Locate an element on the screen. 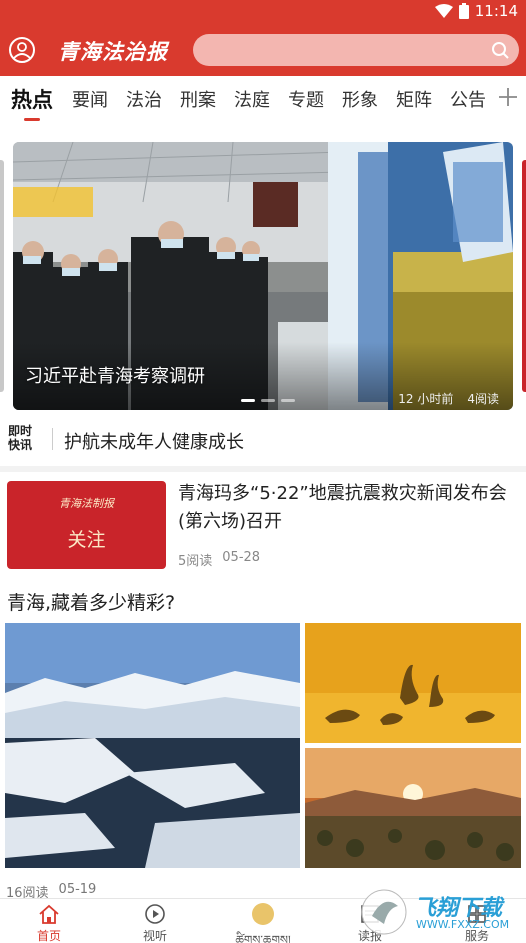 The width and height of the screenshot is (526, 943). carousel-dots is located at coordinates (268, 400).